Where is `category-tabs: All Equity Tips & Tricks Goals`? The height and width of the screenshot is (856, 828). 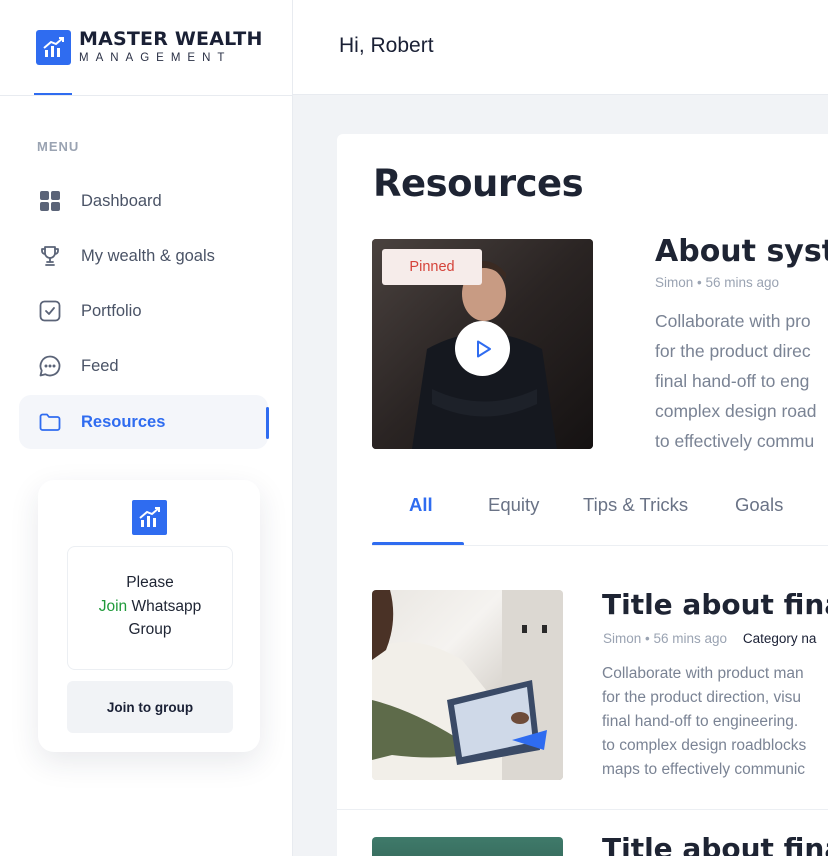
category-tabs: All Equity Tips & Tricks Goals is located at coordinates (600, 516).